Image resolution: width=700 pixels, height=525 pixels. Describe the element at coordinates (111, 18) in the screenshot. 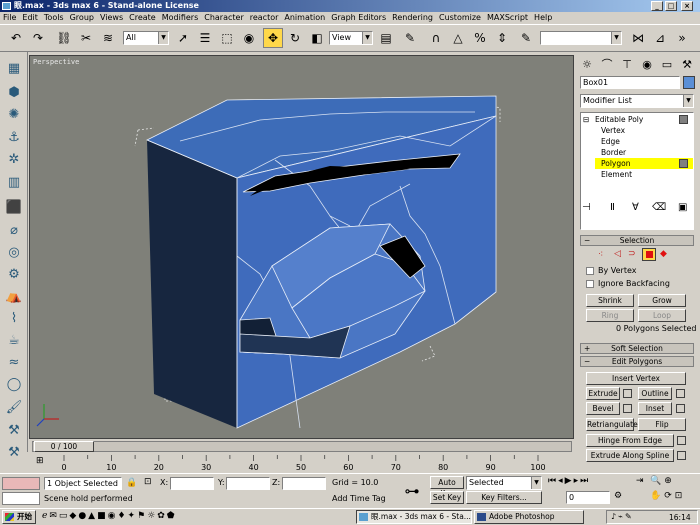

I see `menu-views: Views` at that location.